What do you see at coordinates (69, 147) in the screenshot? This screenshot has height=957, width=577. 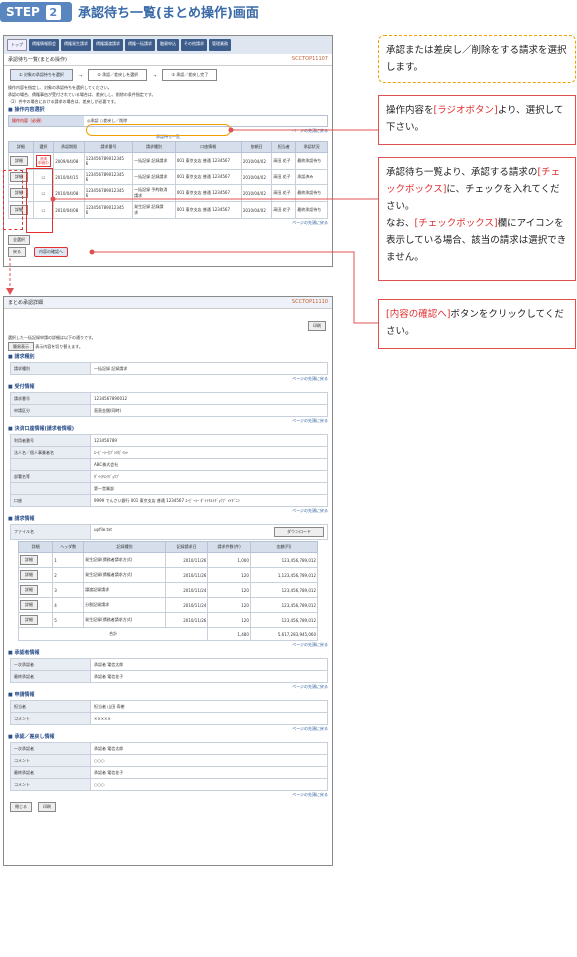 I see `column-header: 承認期限` at bounding box center [69, 147].